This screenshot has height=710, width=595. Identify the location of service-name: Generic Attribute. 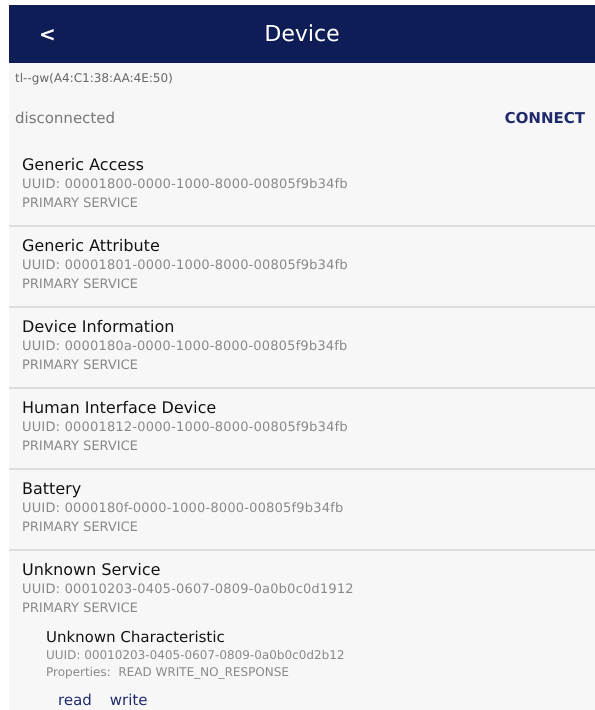
(91, 245).